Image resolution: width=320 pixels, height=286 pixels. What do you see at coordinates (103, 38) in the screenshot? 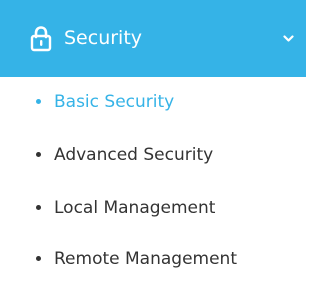
I see `sidebar-section-title: Security` at bounding box center [103, 38].